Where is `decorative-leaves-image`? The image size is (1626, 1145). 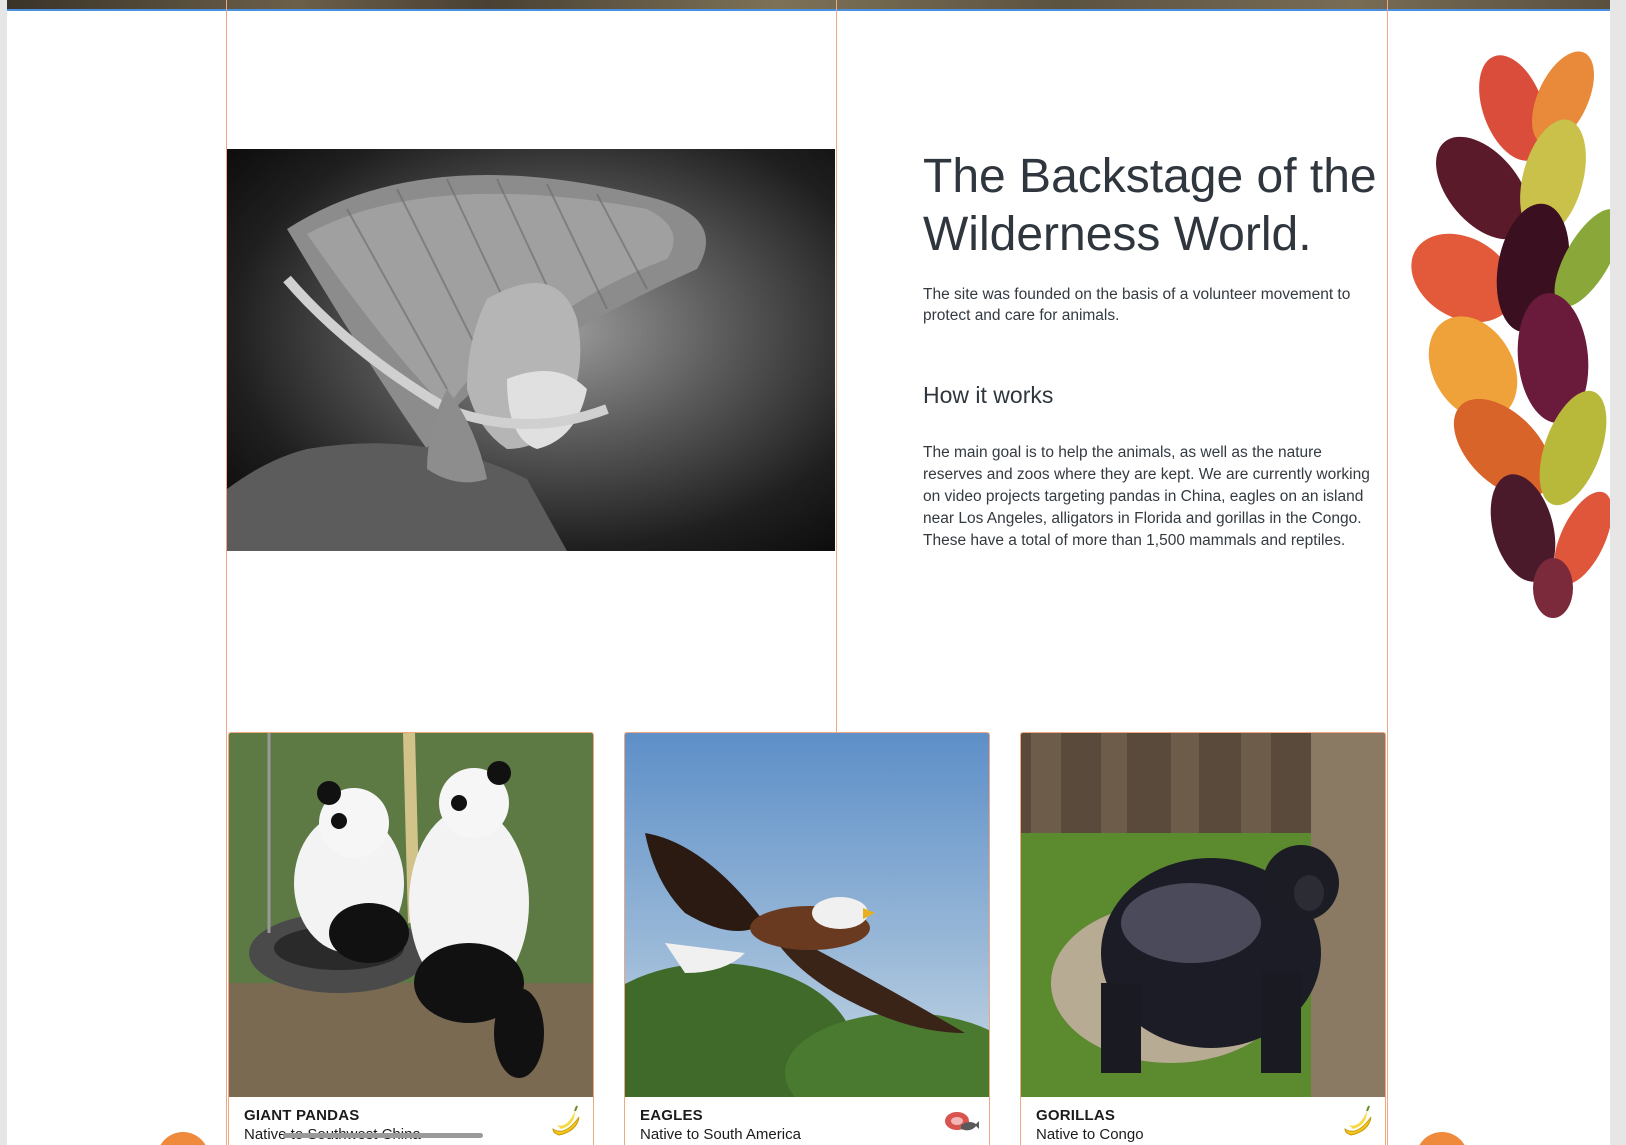 decorative-leaves-image is located at coordinates (1506, 323).